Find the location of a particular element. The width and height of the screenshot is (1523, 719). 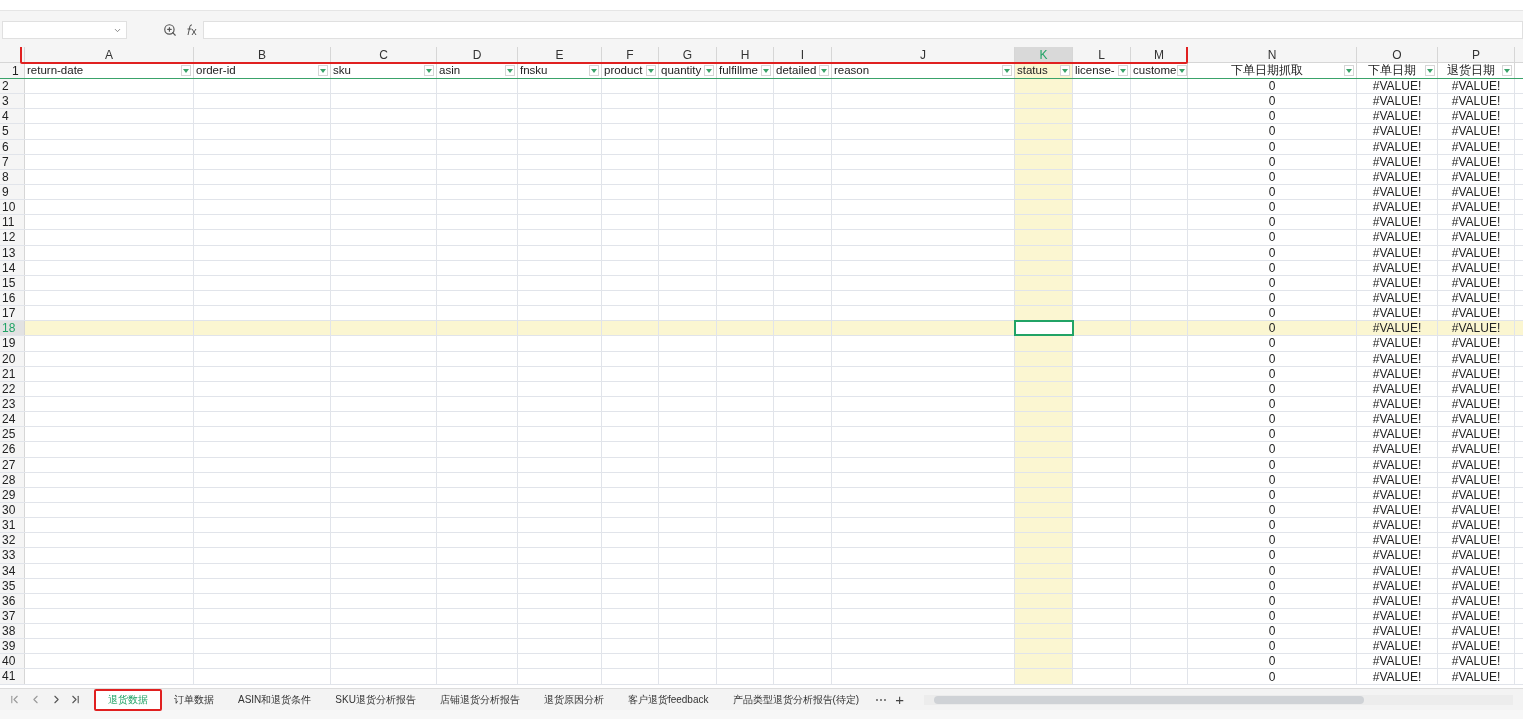

column-header: N is located at coordinates (1272, 54).